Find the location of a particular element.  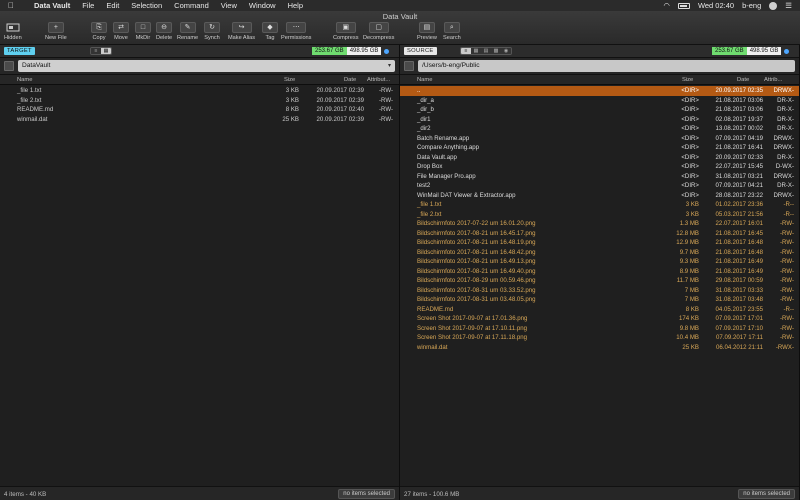

move-button: ⇄ Move is located at coordinates (121, 31).